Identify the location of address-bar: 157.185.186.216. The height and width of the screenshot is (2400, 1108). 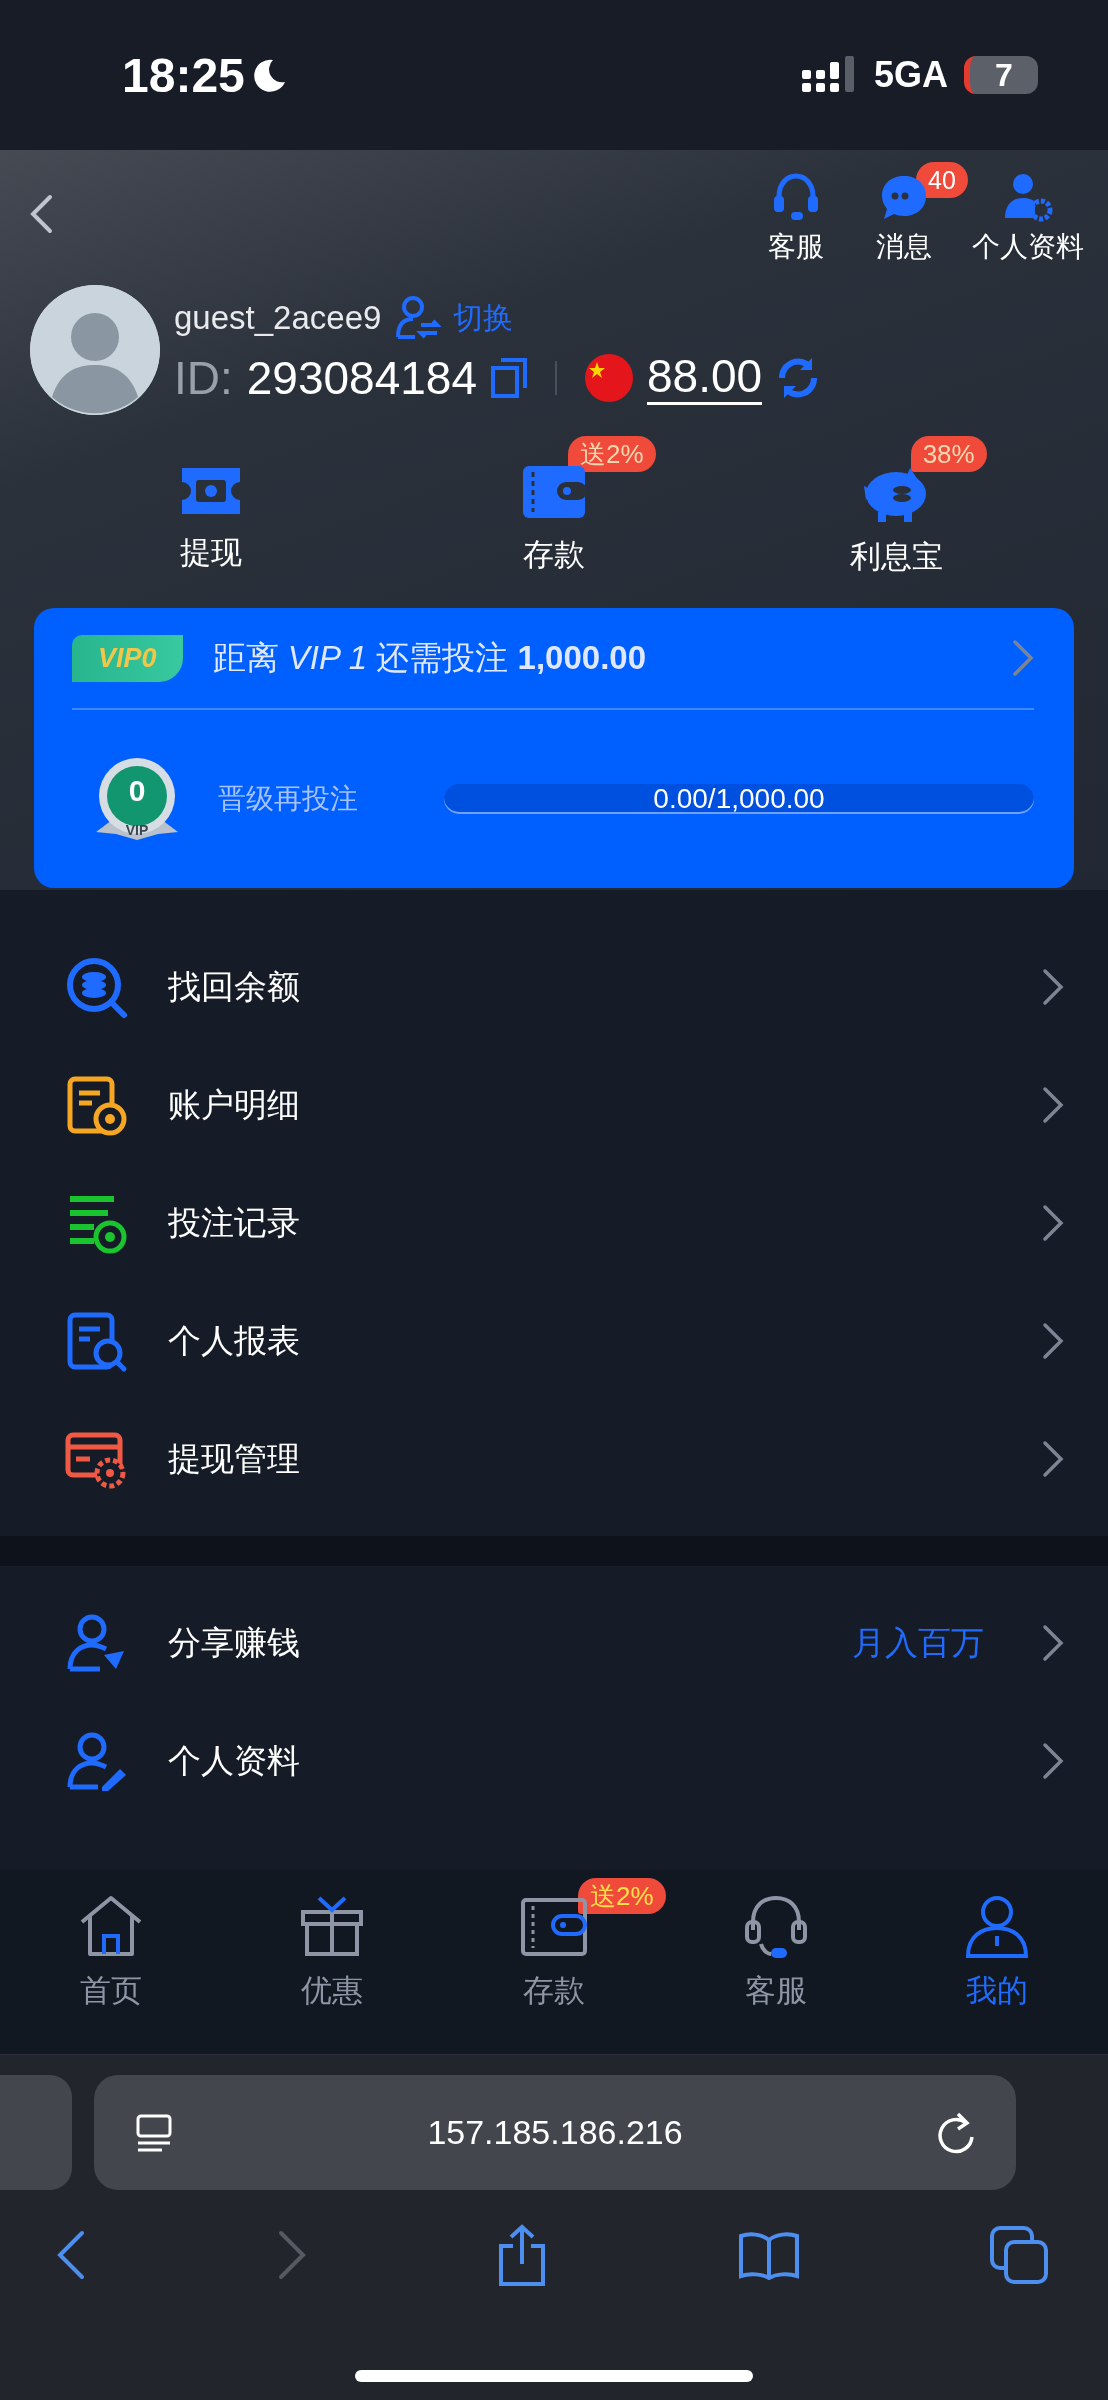
(555, 2132).